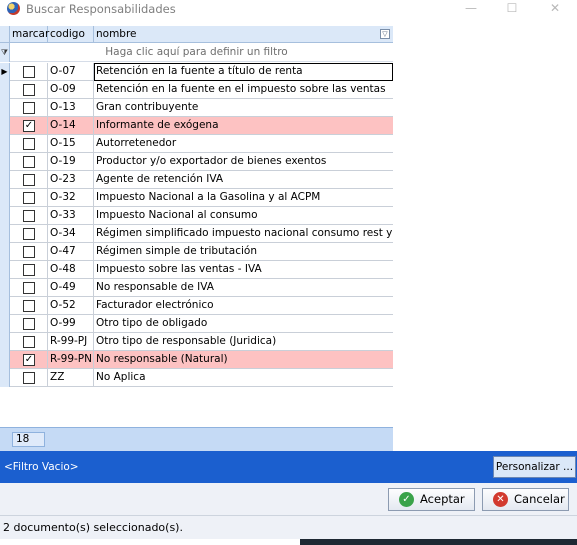  Describe the element at coordinates (71, 252) in the screenshot. I see `codigo-cell: O-47` at that location.